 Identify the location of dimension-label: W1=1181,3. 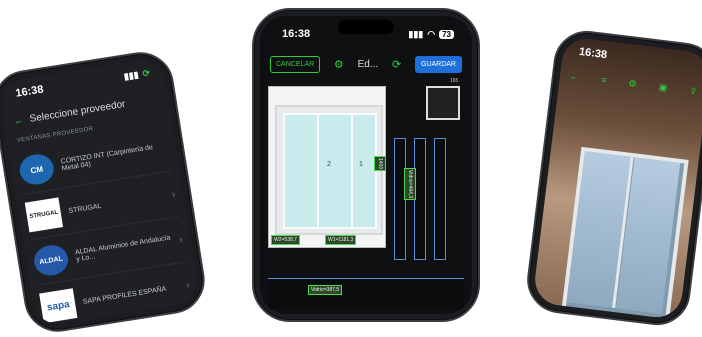
(341, 240).